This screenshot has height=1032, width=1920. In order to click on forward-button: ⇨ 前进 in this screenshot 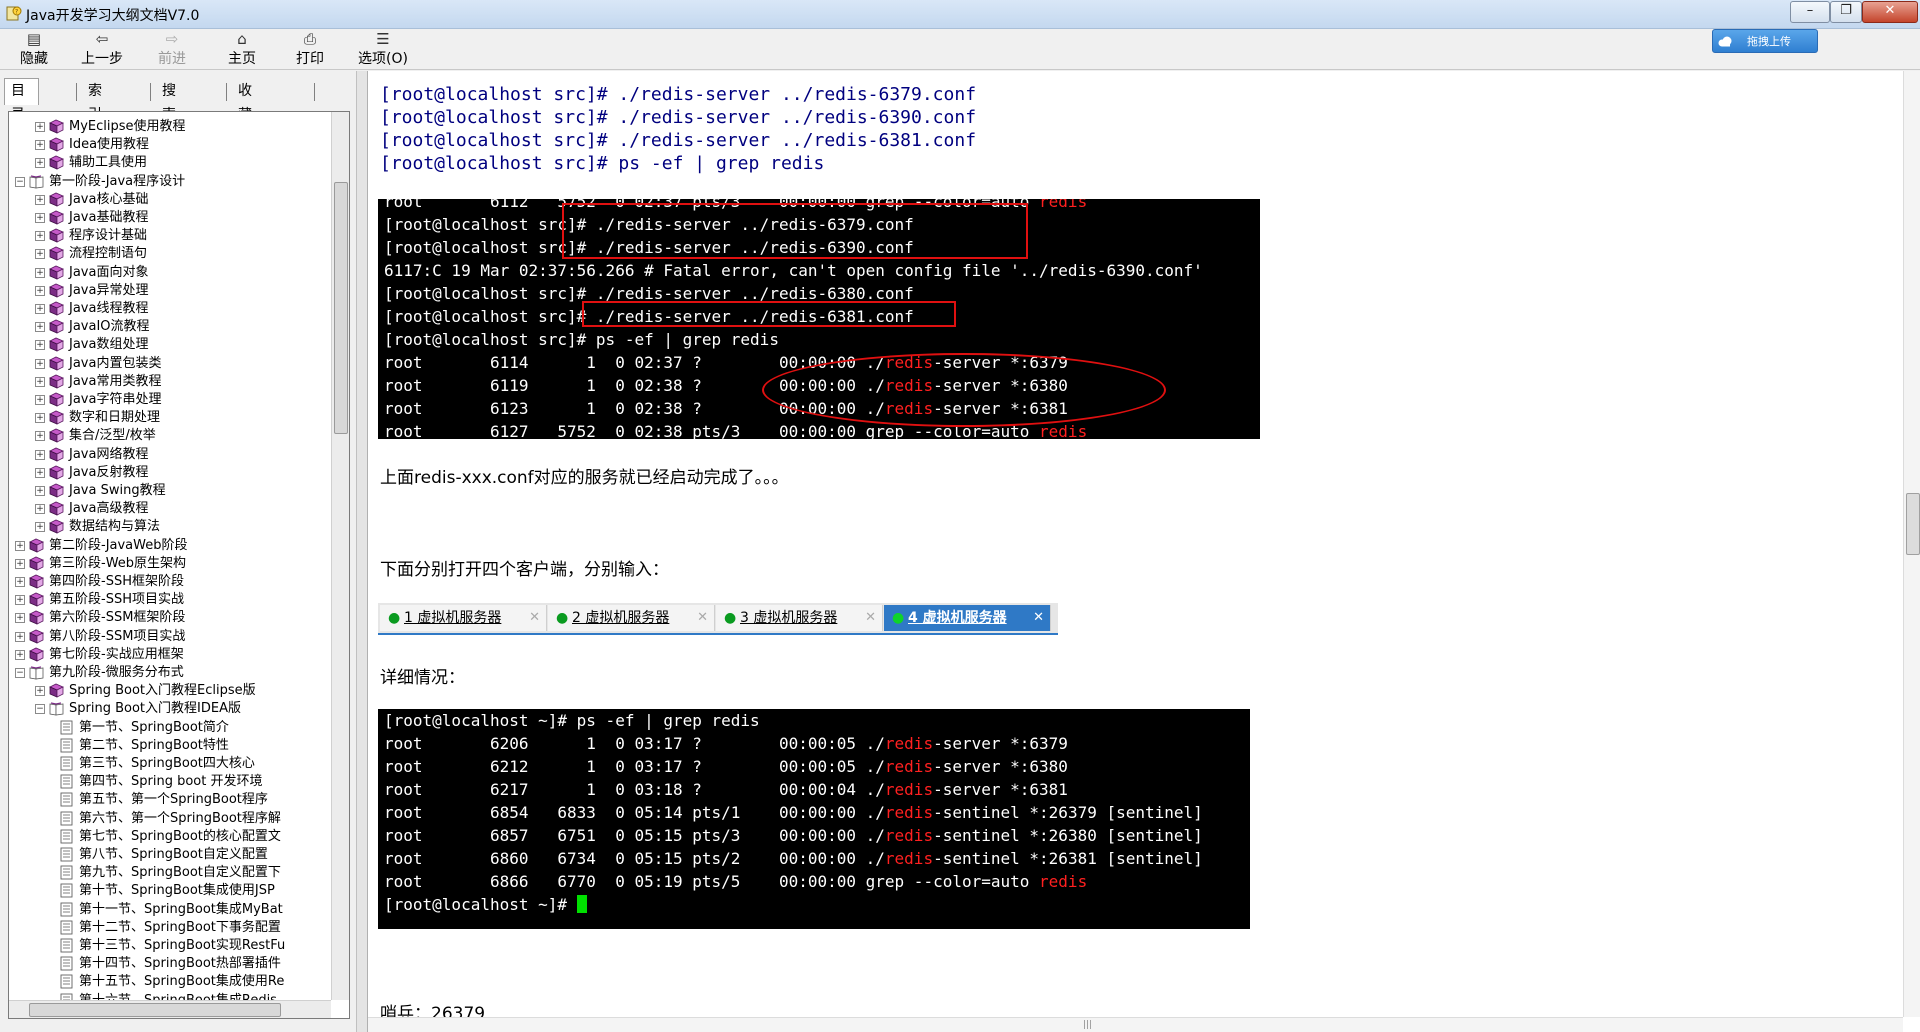, I will do `click(172, 49)`.